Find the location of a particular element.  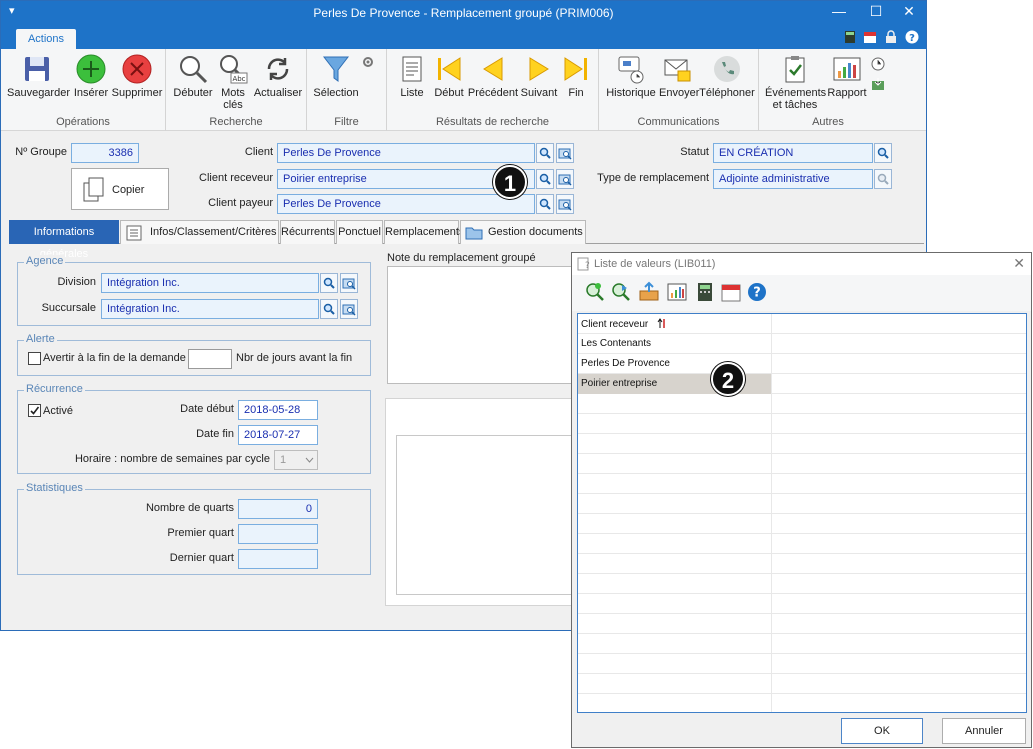

division-lookup-button is located at coordinates (349, 283).